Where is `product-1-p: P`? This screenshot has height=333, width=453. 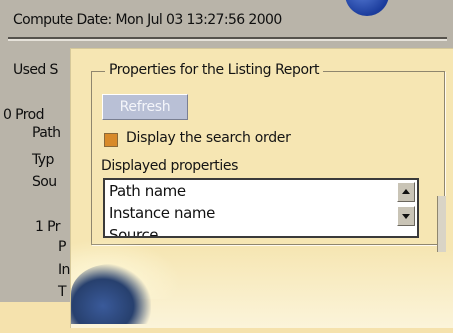 product-1-p: P is located at coordinates (62, 247).